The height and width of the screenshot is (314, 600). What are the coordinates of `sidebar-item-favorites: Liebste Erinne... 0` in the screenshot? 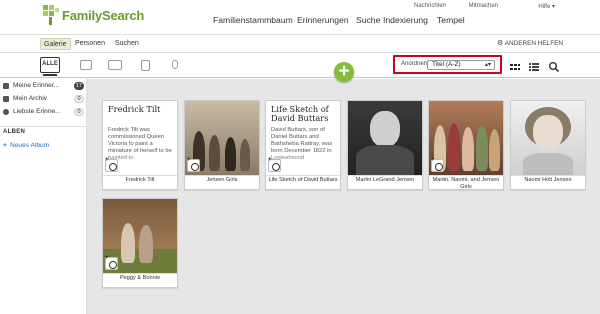 It's located at (43, 112).